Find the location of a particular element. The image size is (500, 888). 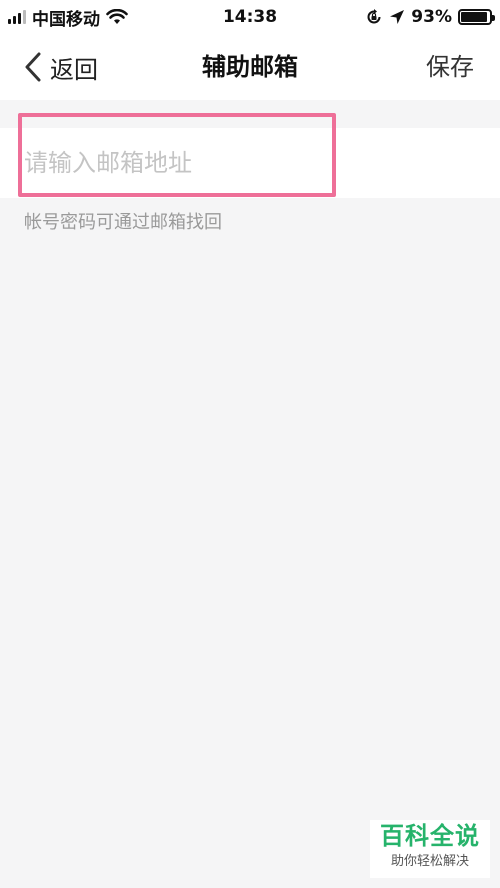

back-button: 返回 is located at coordinates (60, 67).